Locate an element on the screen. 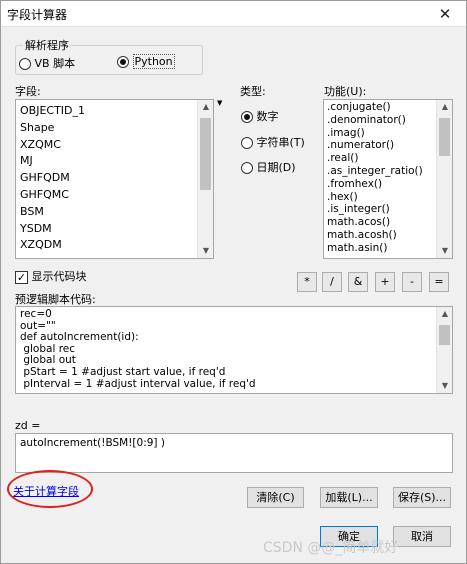 This screenshot has height=564, width=467. show-codeblock-label: 显示代码块 is located at coordinates (59, 276).